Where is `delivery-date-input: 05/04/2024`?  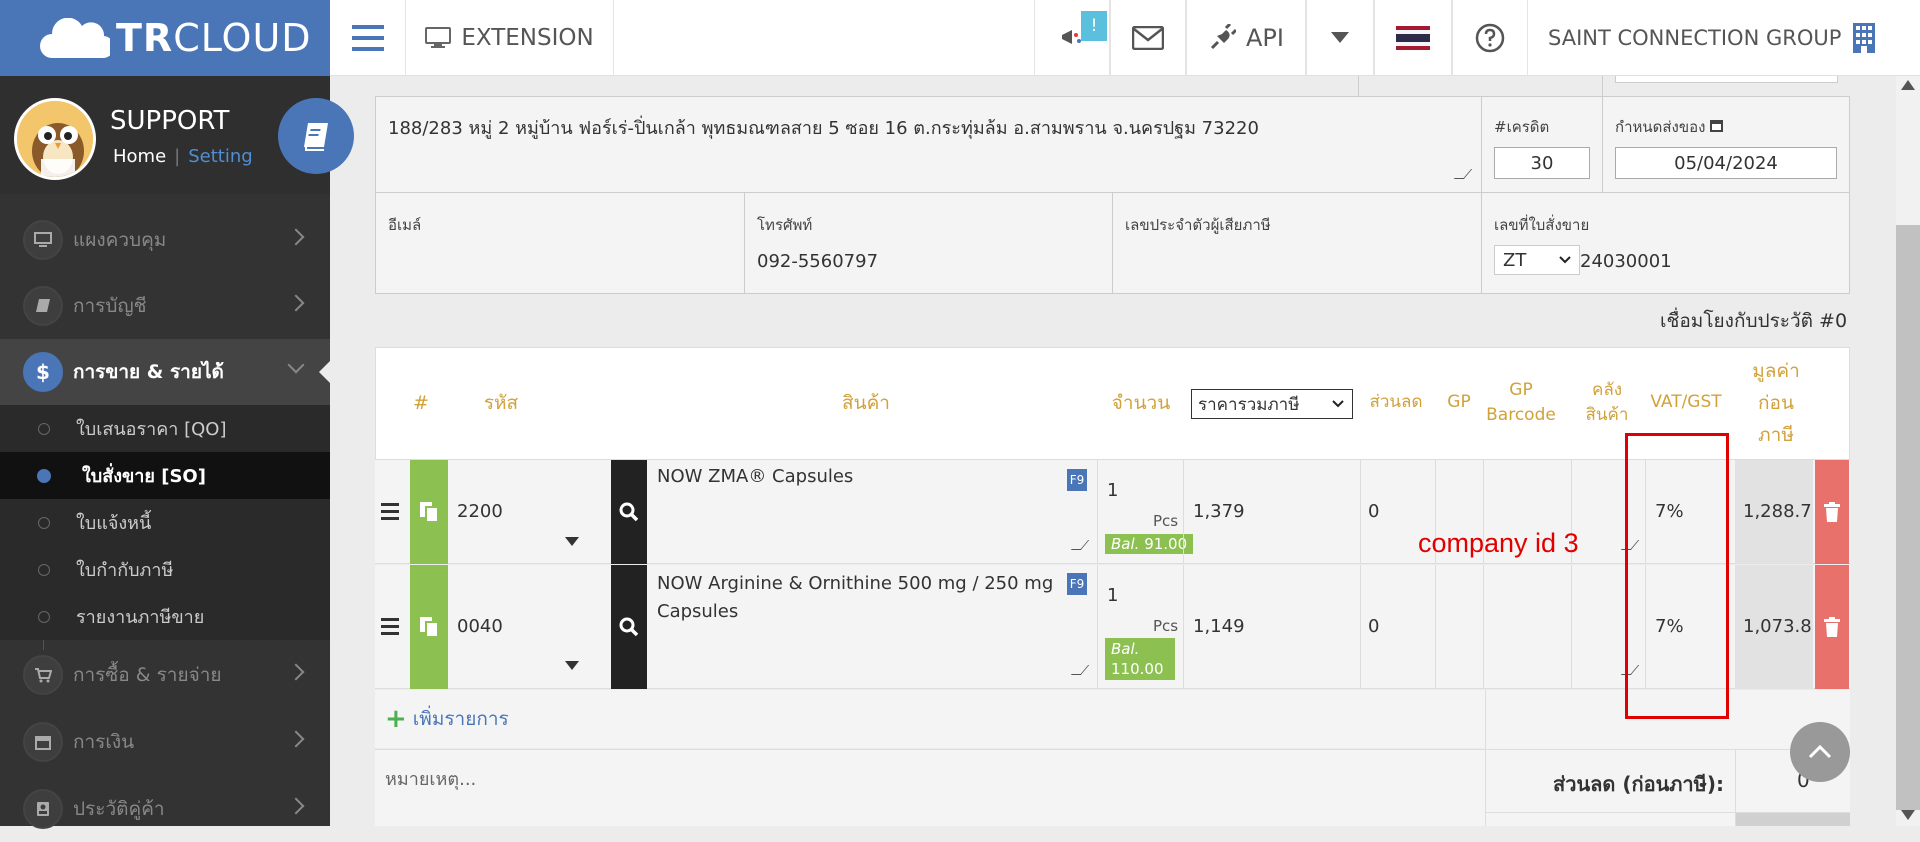 delivery-date-input: 05/04/2024 is located at coordinates (1726, 163).